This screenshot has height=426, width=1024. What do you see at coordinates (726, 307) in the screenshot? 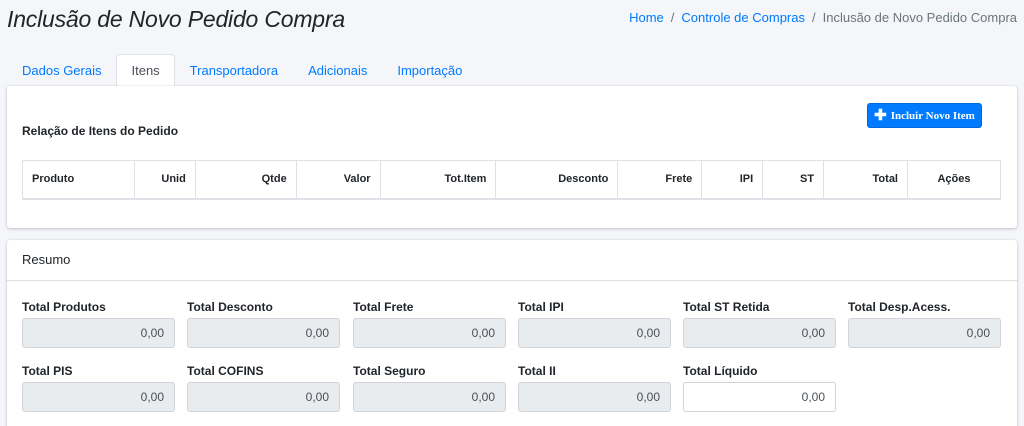
I see `total-st-retida-label: Total ST Retida` at bounding box center [726, 307].